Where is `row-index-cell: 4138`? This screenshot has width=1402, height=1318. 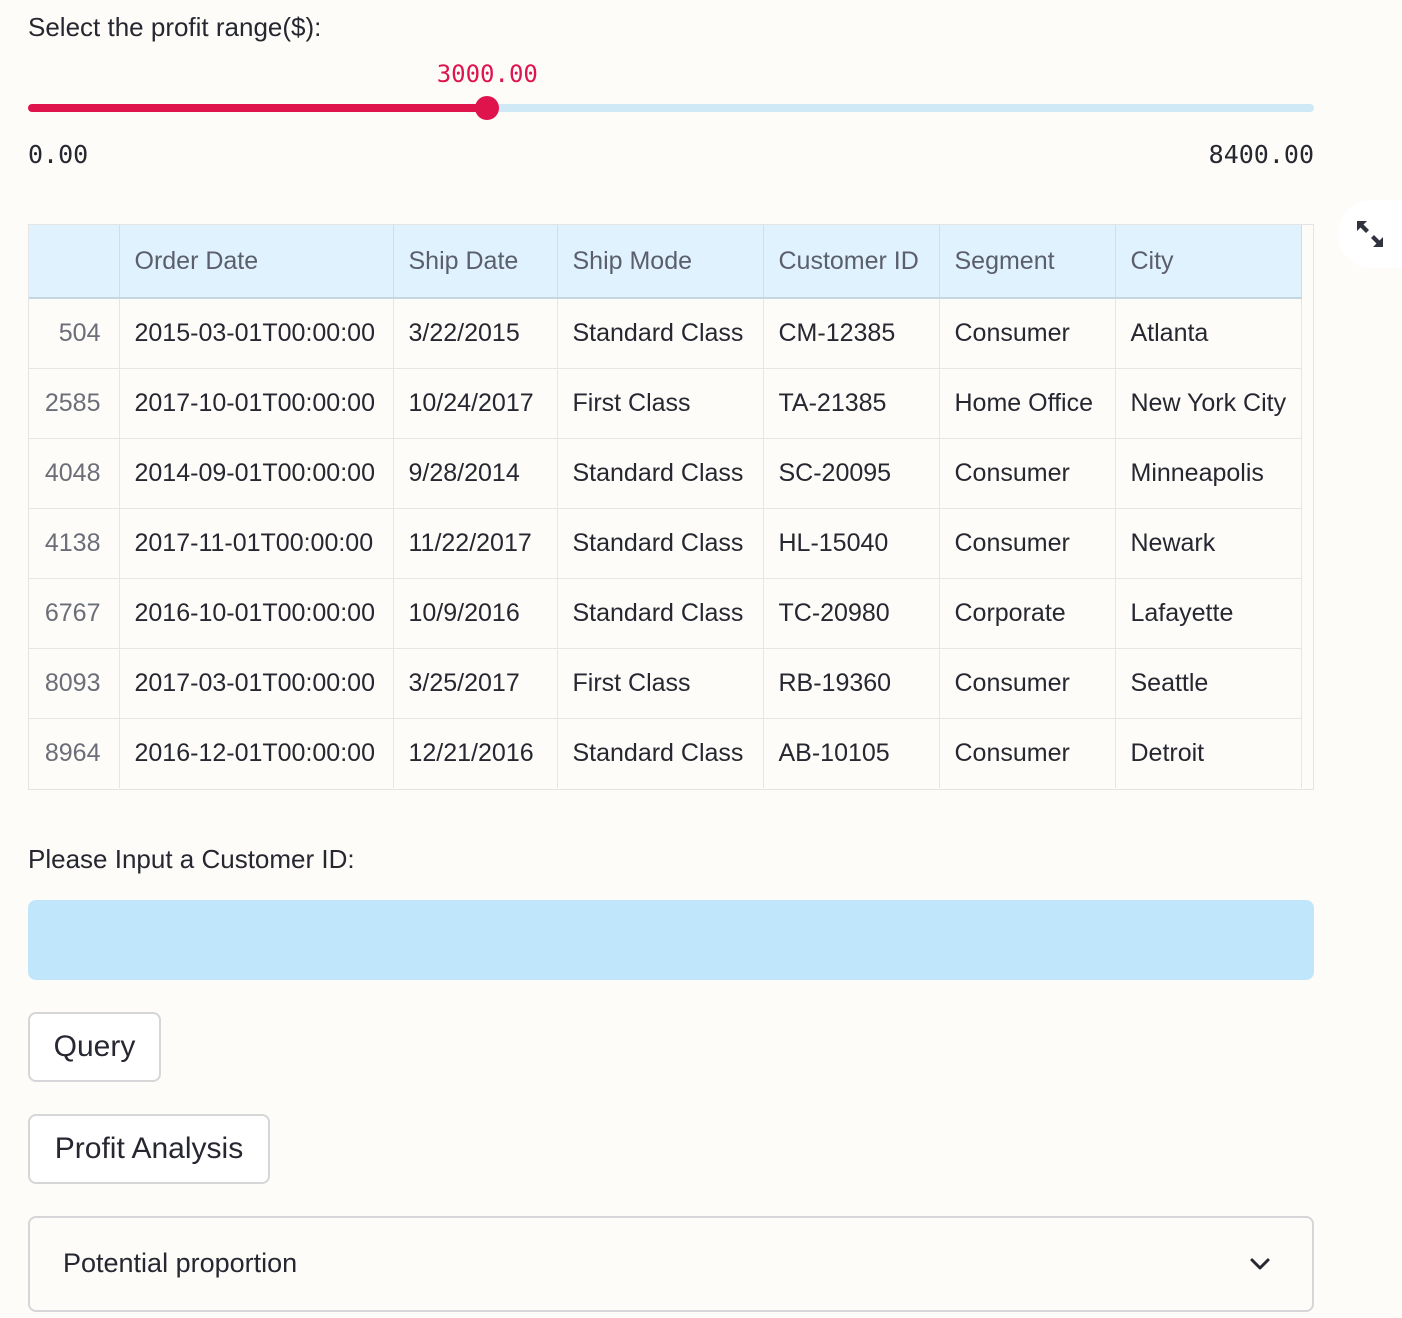 row-index-cell: 4138 is located at coordinates (74, 543).